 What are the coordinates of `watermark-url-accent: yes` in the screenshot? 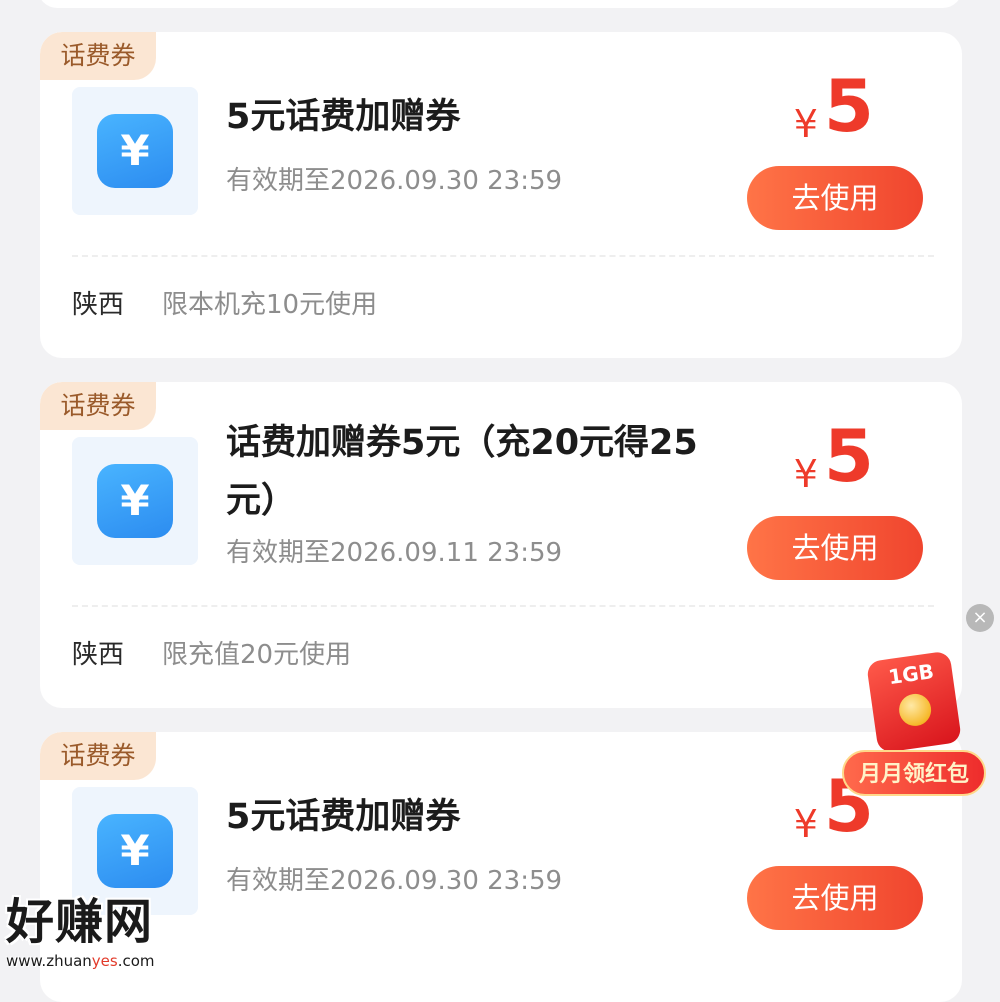 It's located at (104, 961).